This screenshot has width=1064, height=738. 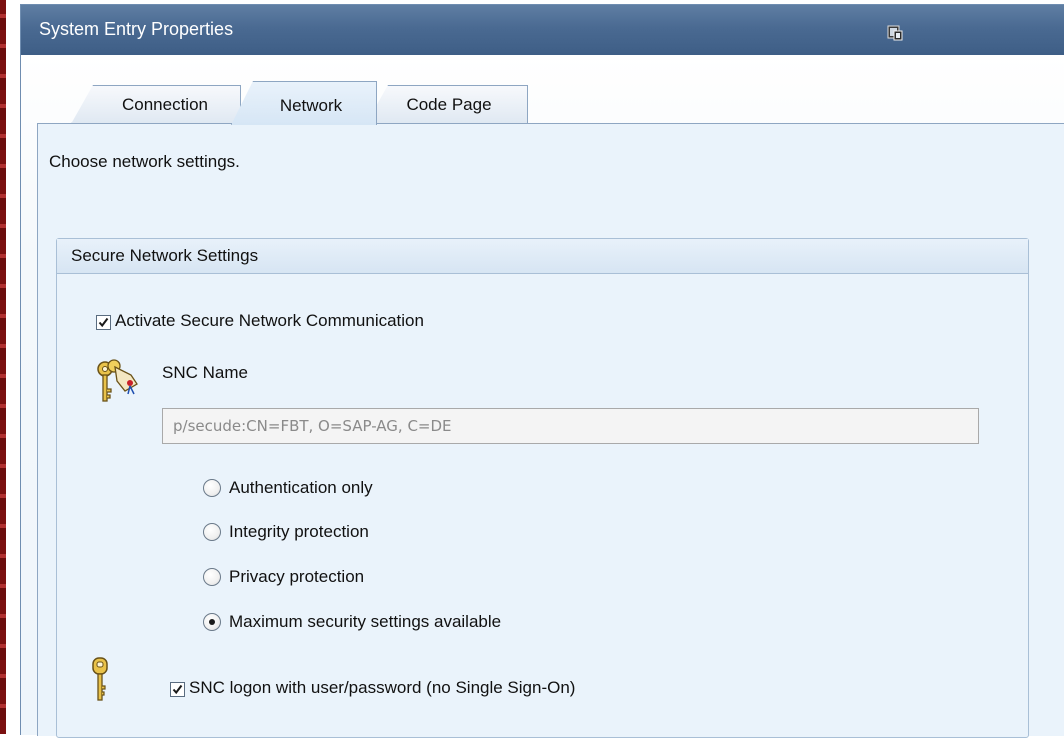 I want to click on keys-tag-icon, so click(x=117, y=382).